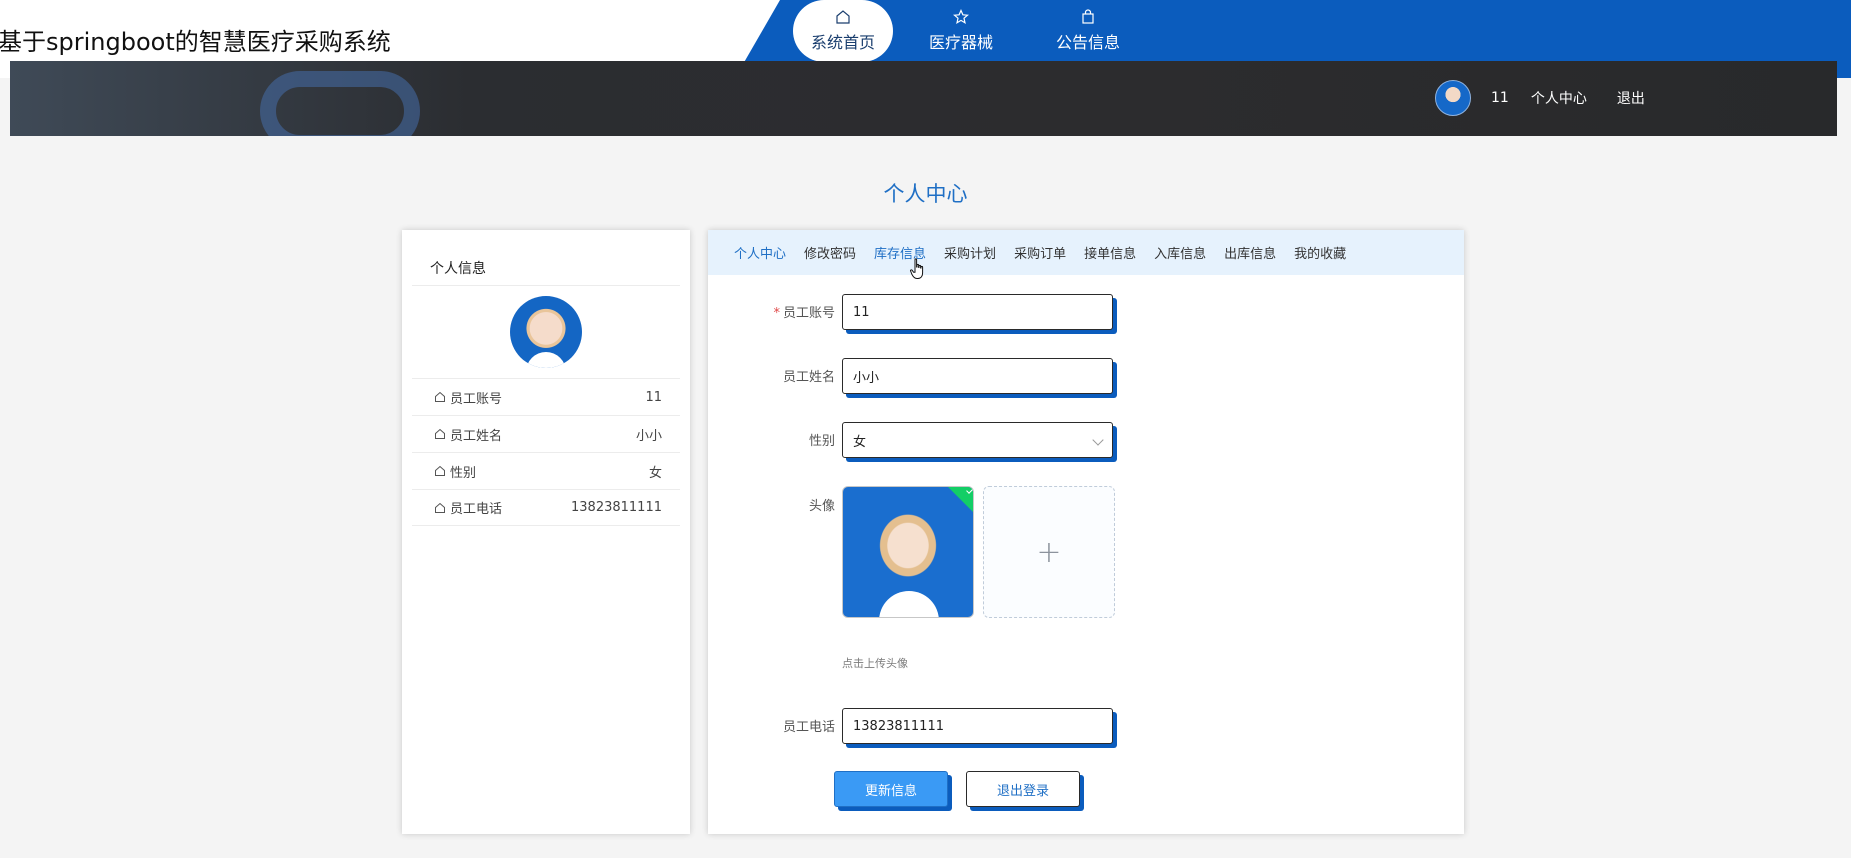 The height and width of the screenshot is (858, 1851). Describe the element at coordinates (1559, 98) in the screenshot. I see `user-center-link: 个人中心` at that location.